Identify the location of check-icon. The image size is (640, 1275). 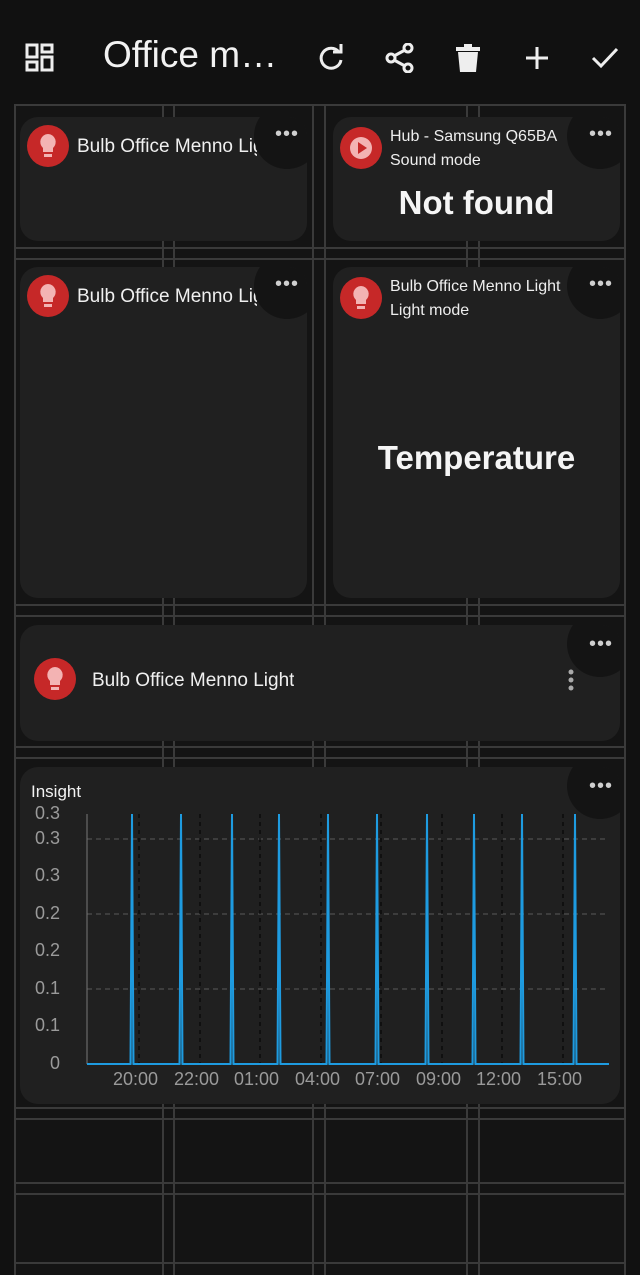
(605, 58).